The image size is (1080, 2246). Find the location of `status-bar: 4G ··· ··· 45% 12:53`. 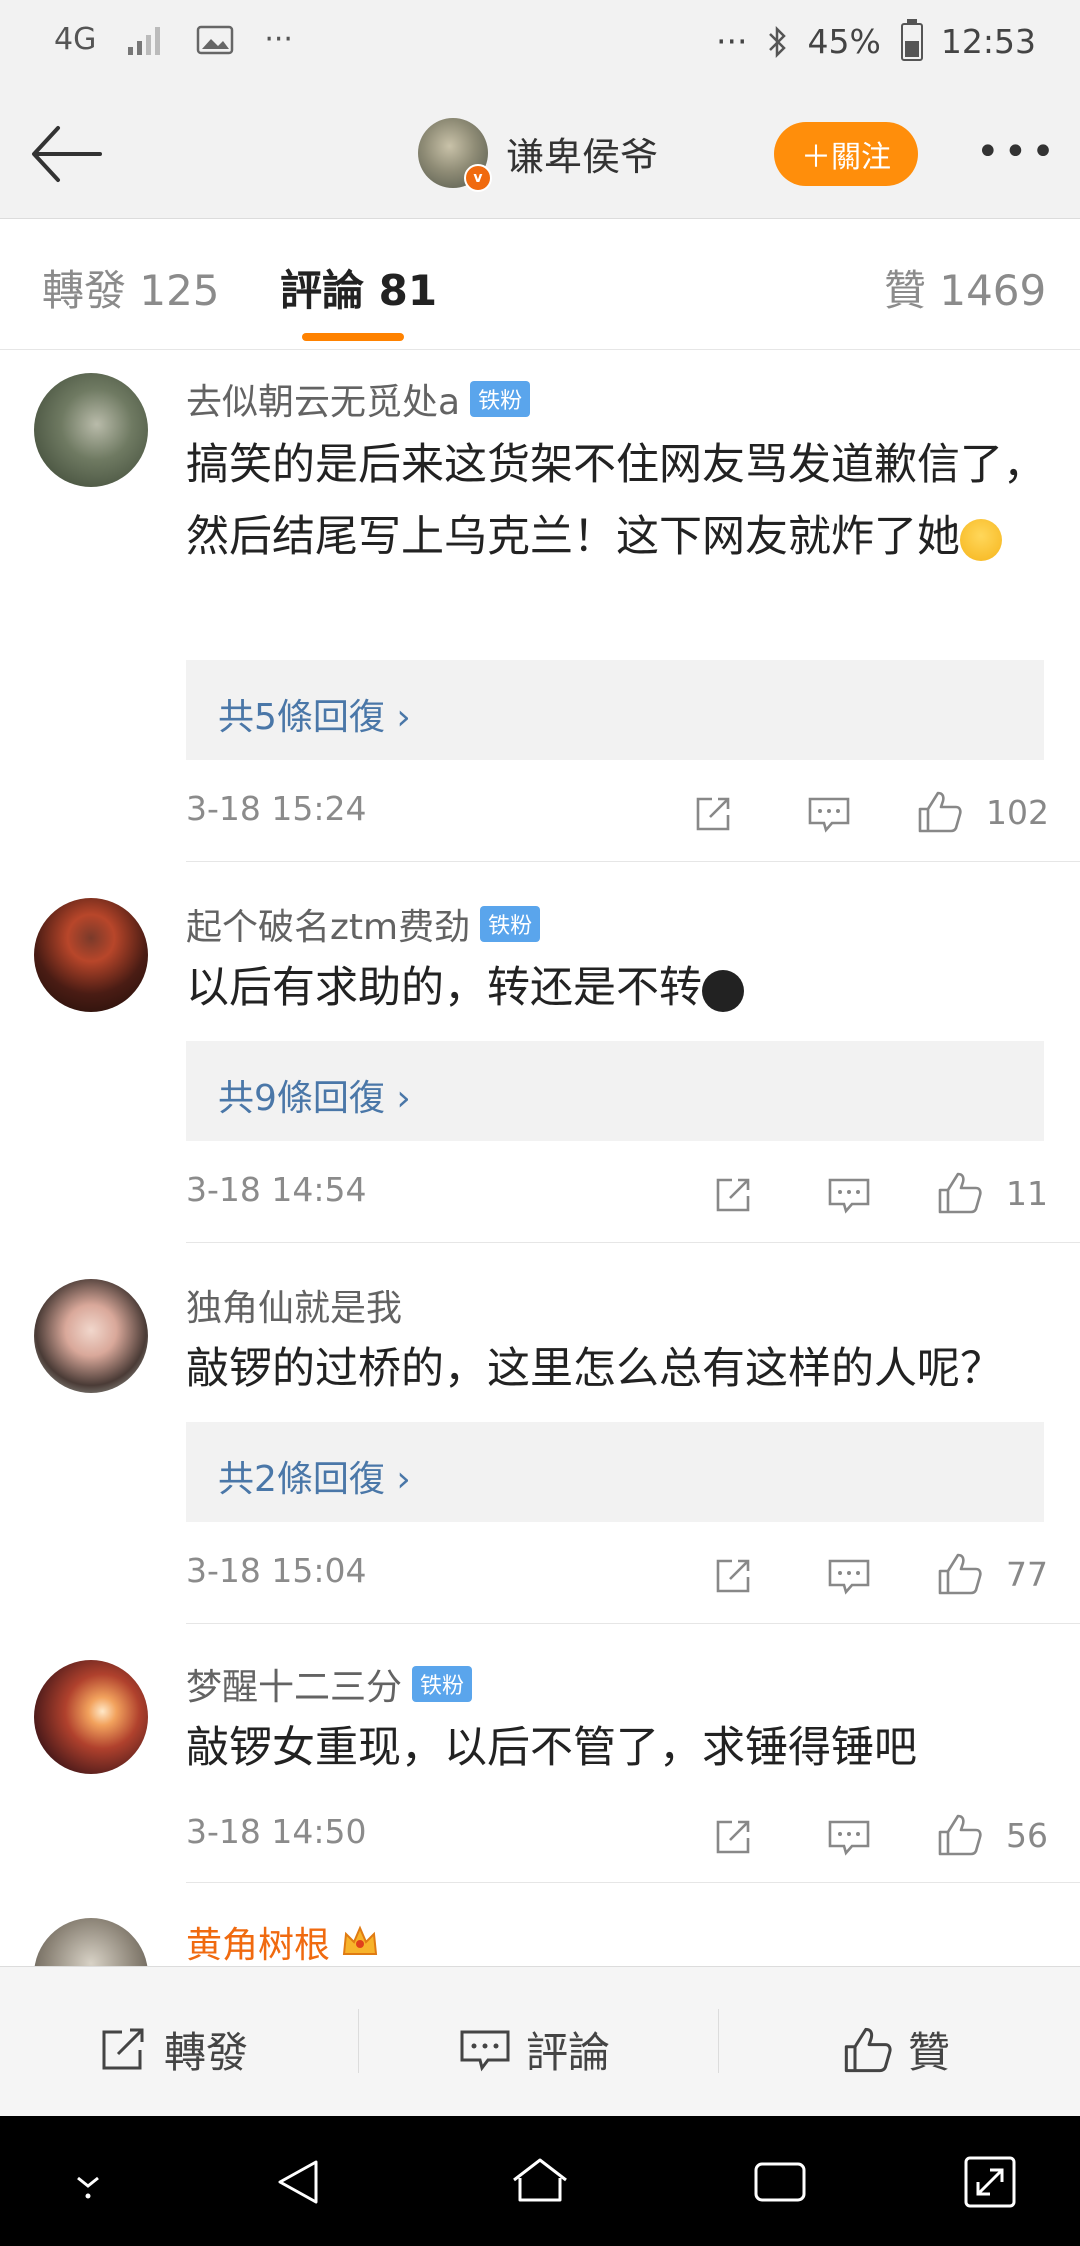

status-bar: 4G ··· ··· 45% 12:53 is located at coordinates (540, 46).